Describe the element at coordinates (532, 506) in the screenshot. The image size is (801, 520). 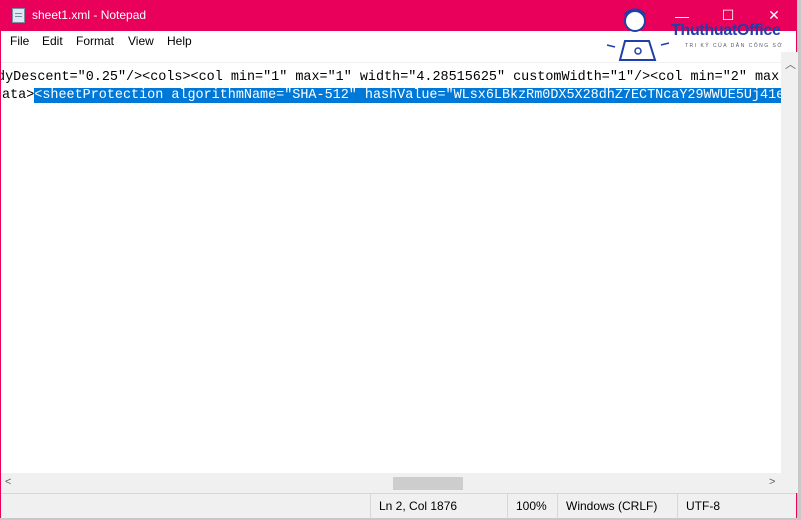
I see `status-zoom: 100%` at that location.